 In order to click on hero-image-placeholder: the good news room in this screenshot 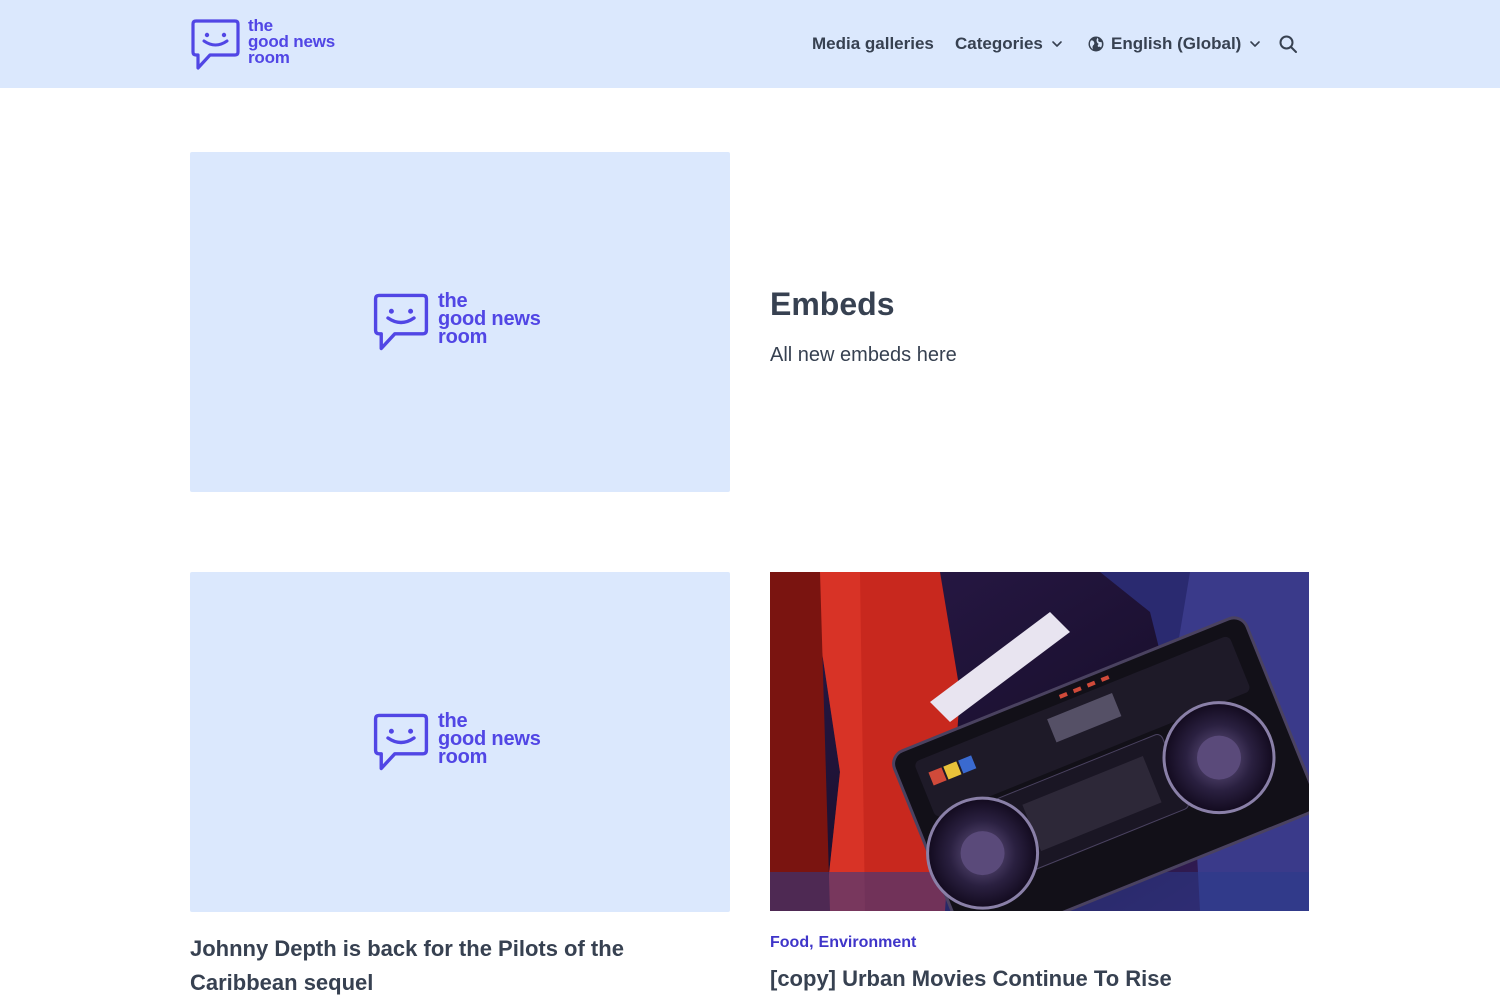, I will do `click(460, 322)`.